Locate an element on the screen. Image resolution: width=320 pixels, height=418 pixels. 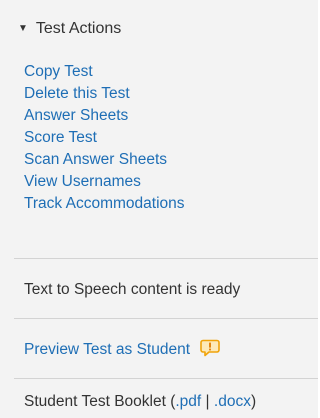
booklet-docx-link: .docx is located at coordinates (232, 401).